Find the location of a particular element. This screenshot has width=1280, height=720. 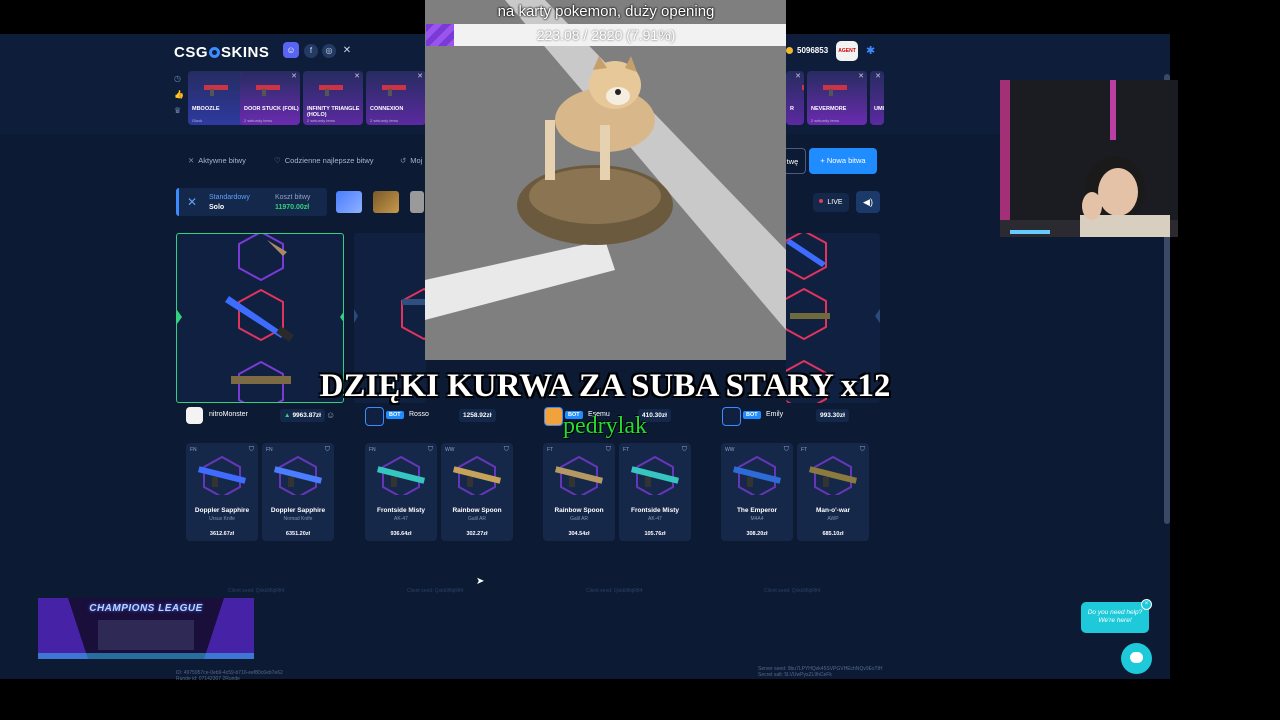

video-frame is located at coordinates (605, 180).